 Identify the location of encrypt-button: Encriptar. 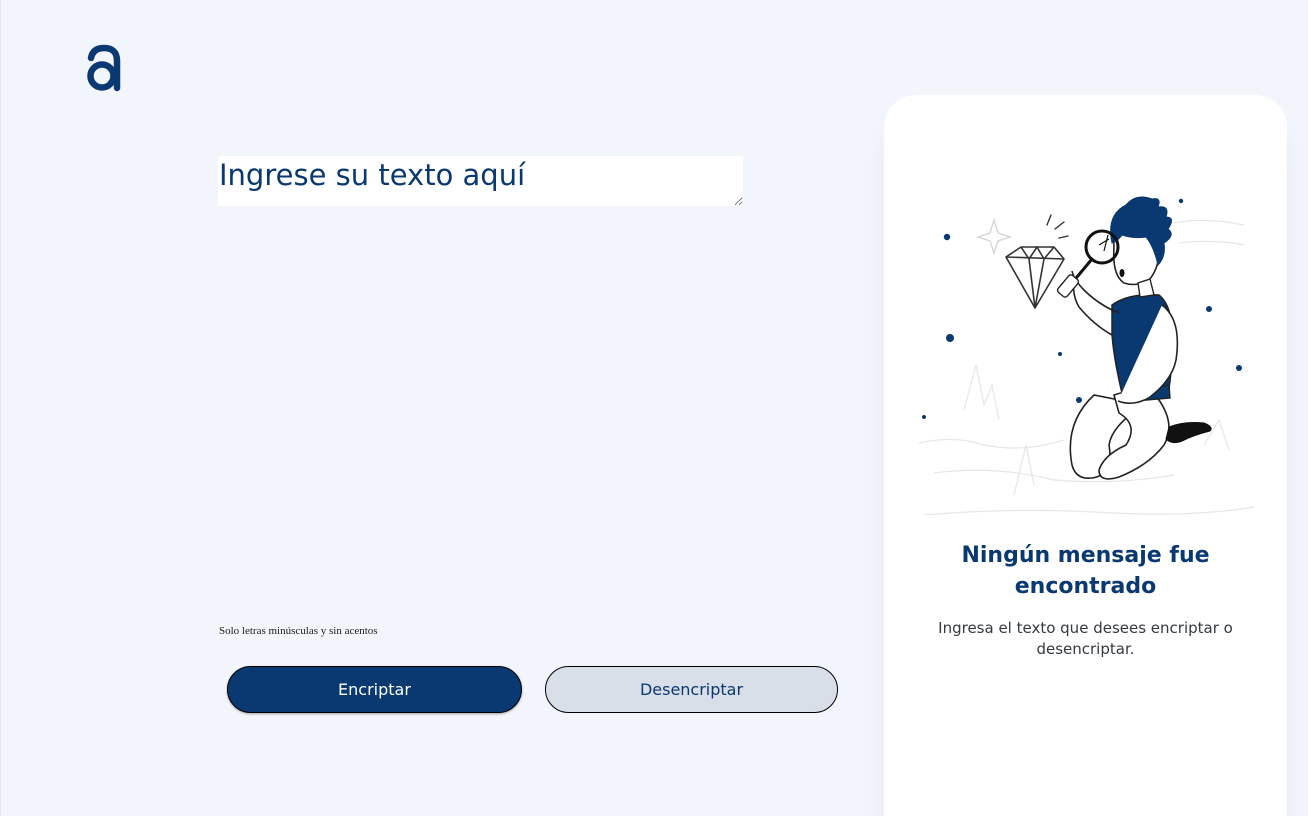
(374, 689).